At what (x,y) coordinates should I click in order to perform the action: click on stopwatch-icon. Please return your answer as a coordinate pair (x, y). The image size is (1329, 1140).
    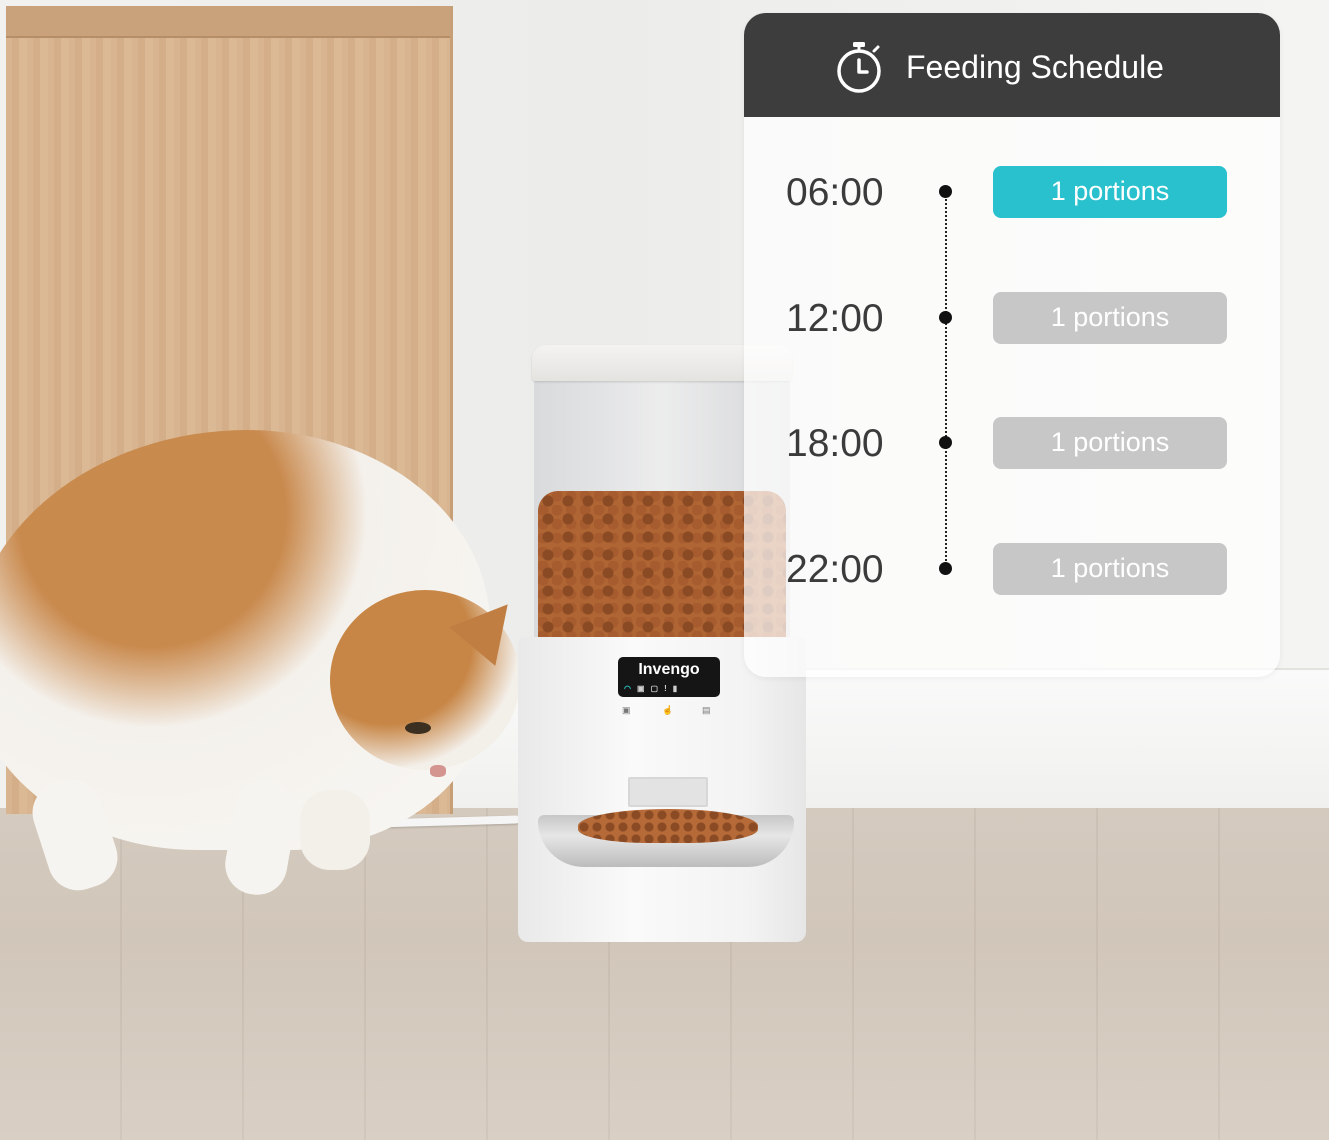
    Looking at the image, I should click on (859, 67).